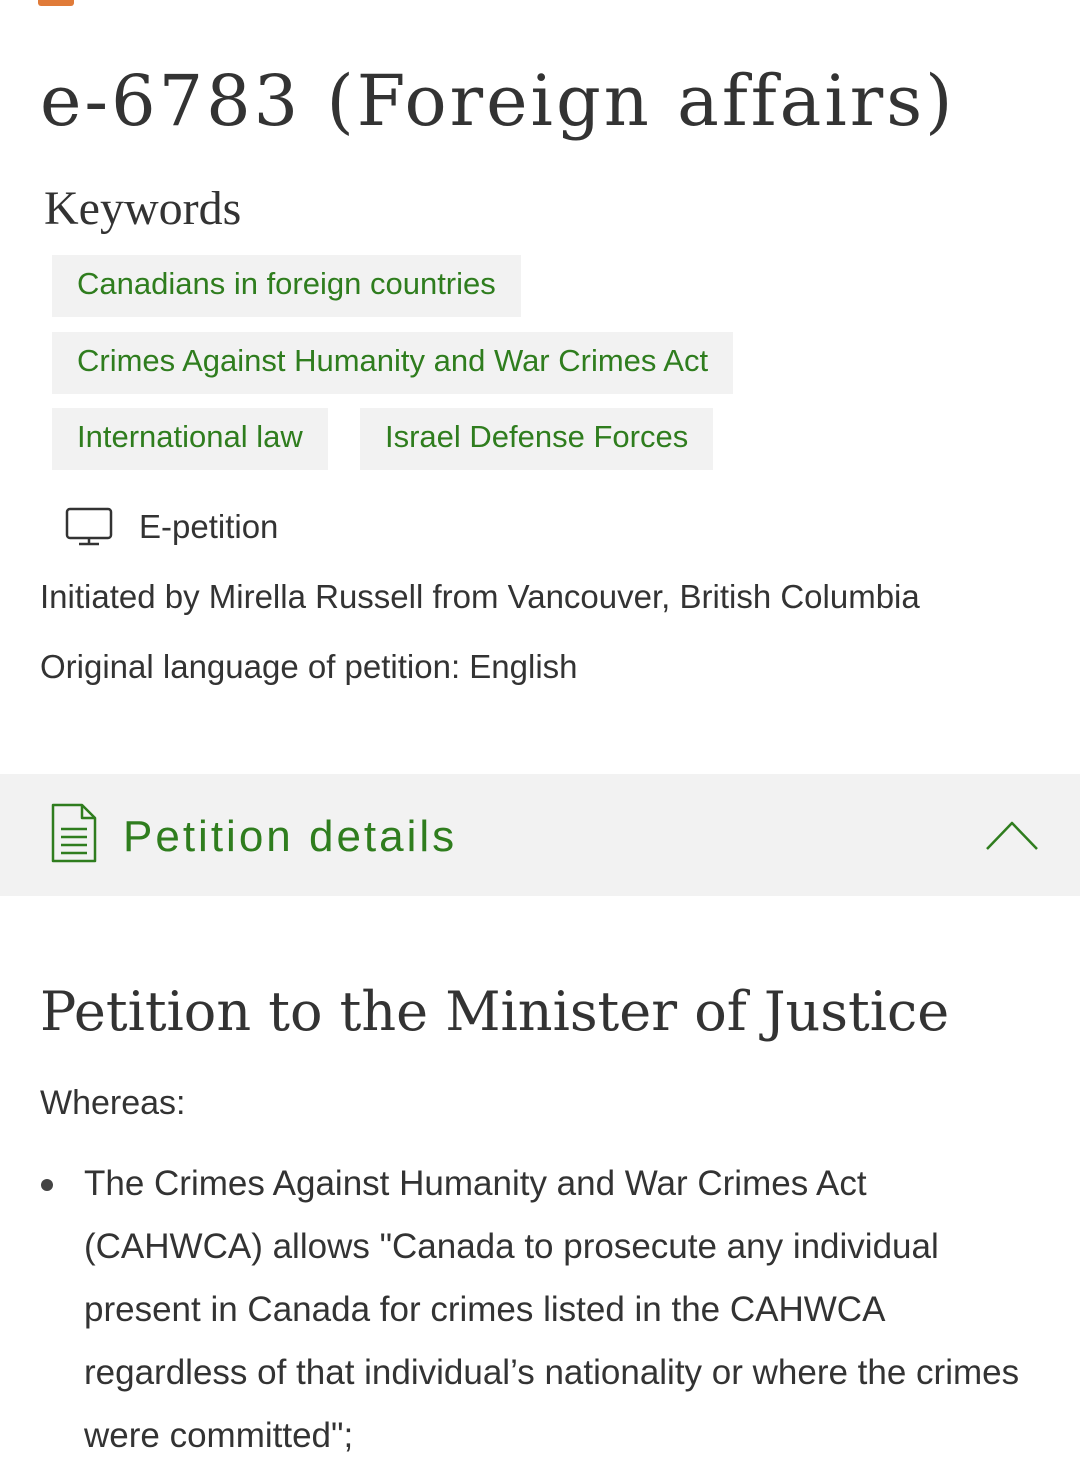 The width and height of the screenshot is (1080, 1467). What do you see at coordinates (540, 835) in the screenshot?
I see `petition-details-toggle: Petition details` at bounding box center [540, 835].